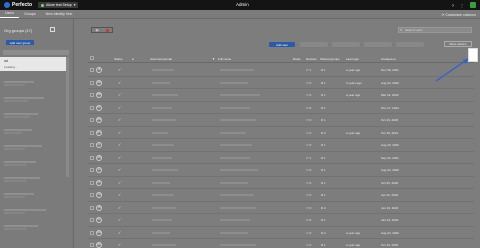 This screenshot has width=480, height=248. Describe the element at coordinates (311, 59) in the screenshot. I see `header-devices: Devices` at that location.